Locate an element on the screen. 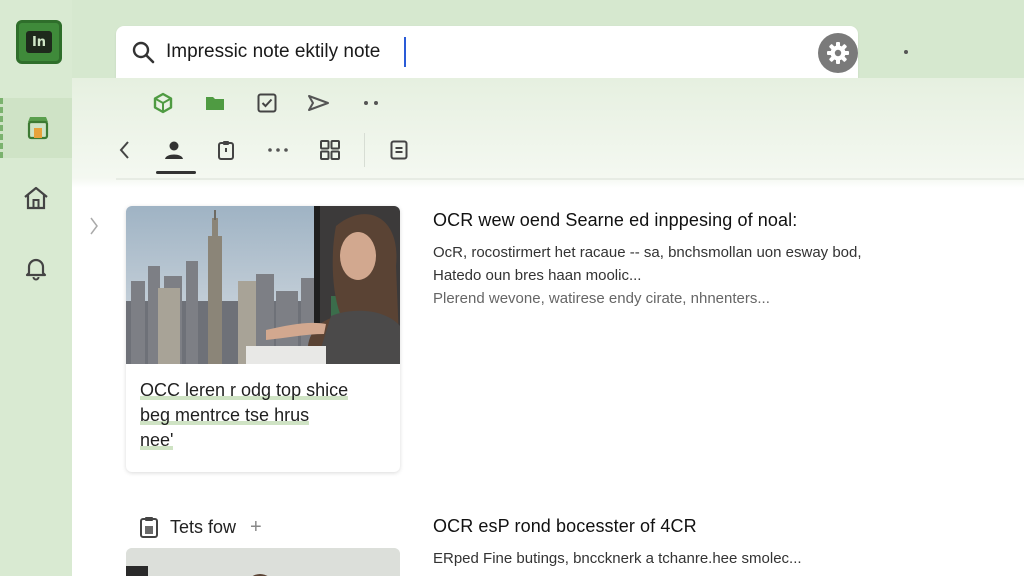 This screenshot has width=1024, height=576. bell-icon is located at coordinates (36, 269).